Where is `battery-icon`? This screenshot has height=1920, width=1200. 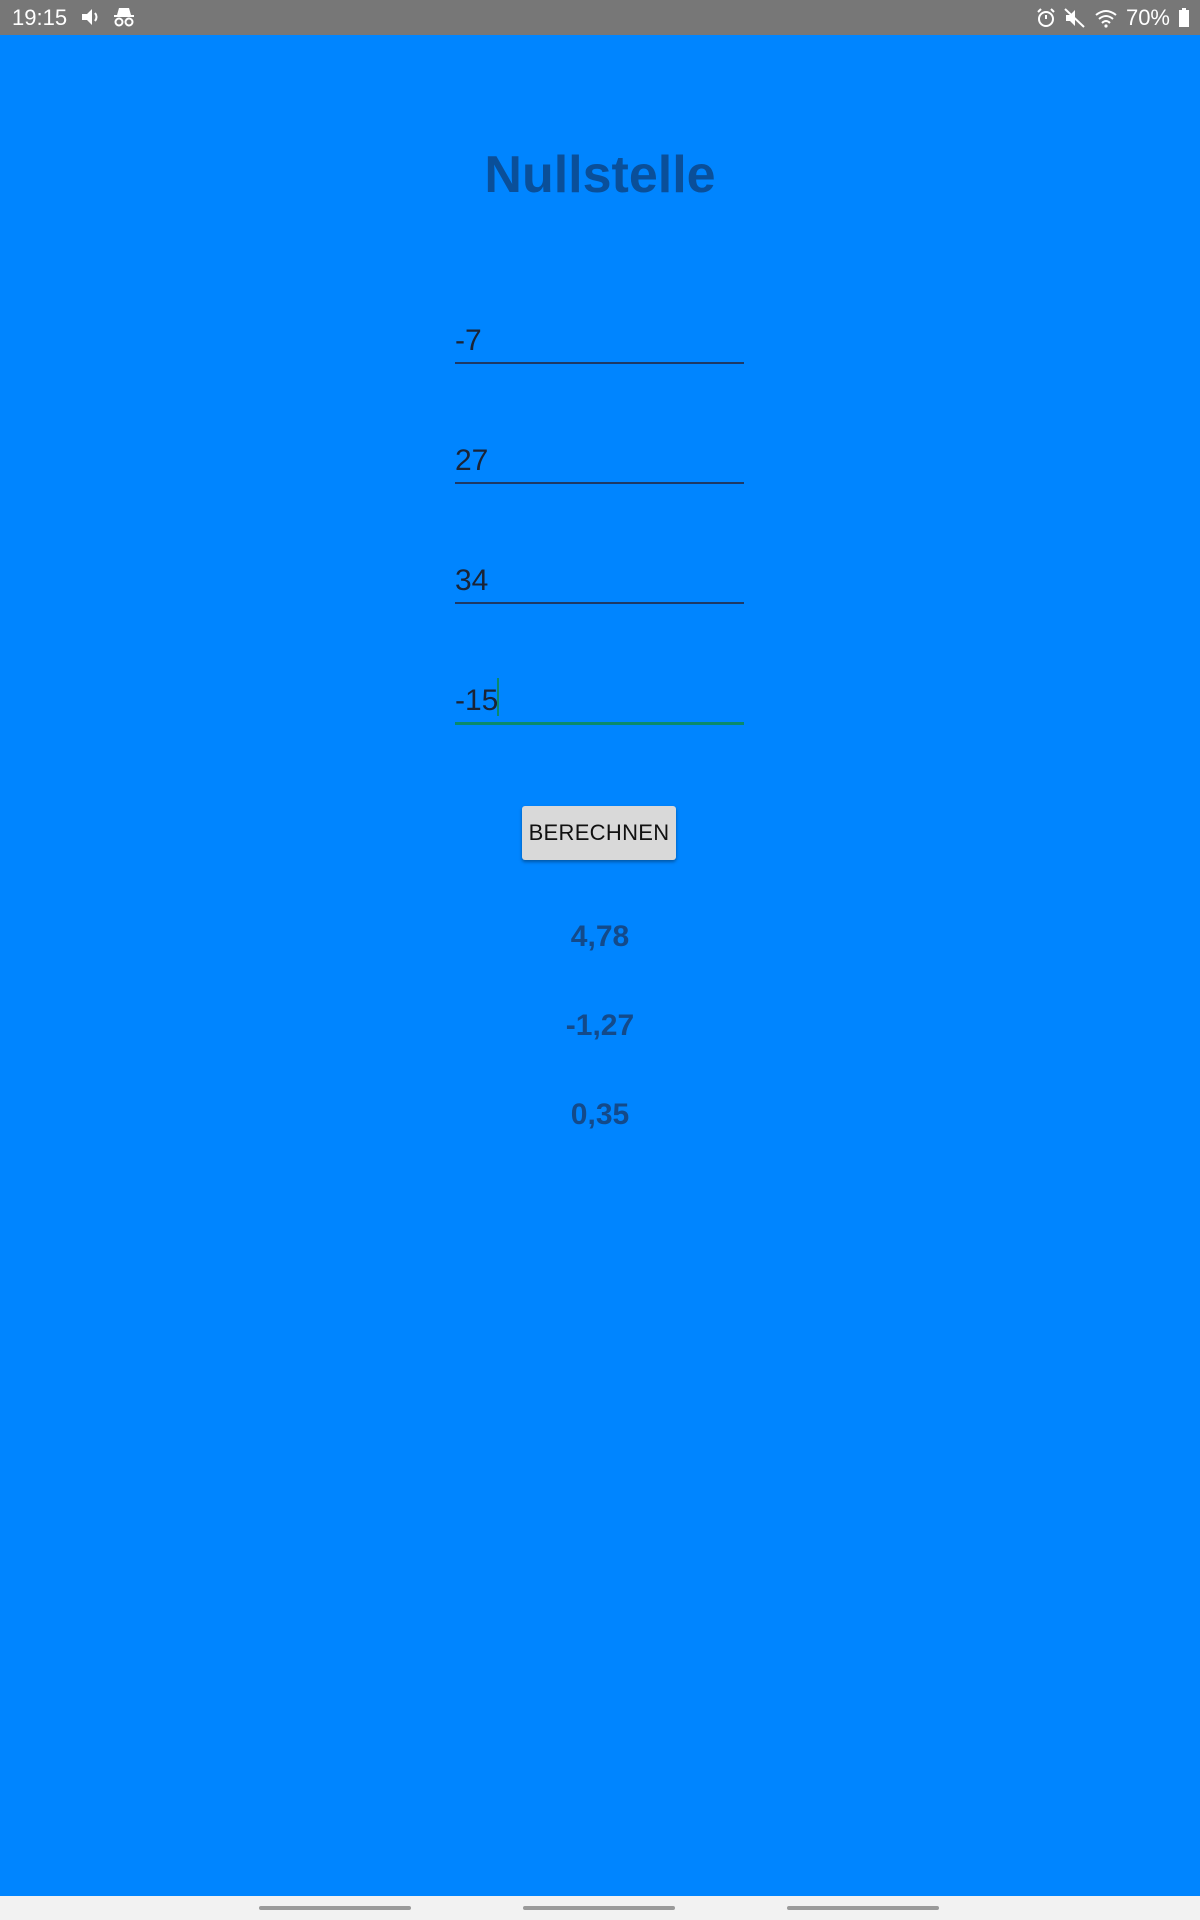 battery-icon is located at coordinates (1184, 18).